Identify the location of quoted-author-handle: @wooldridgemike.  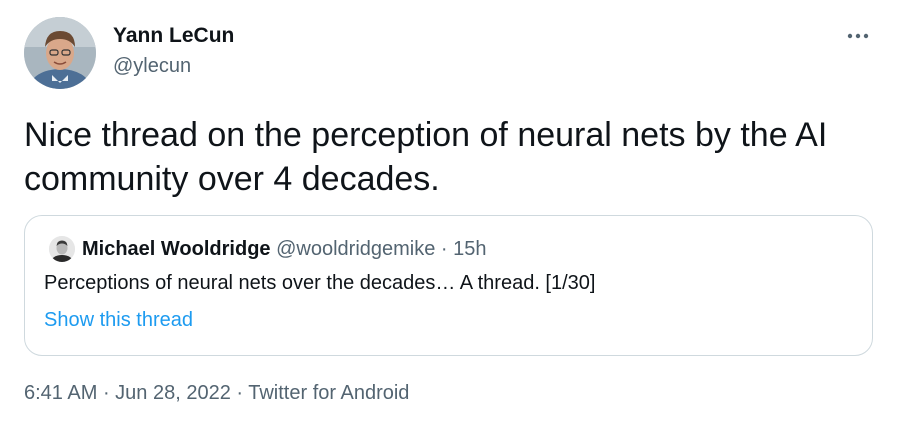
(356, 249).